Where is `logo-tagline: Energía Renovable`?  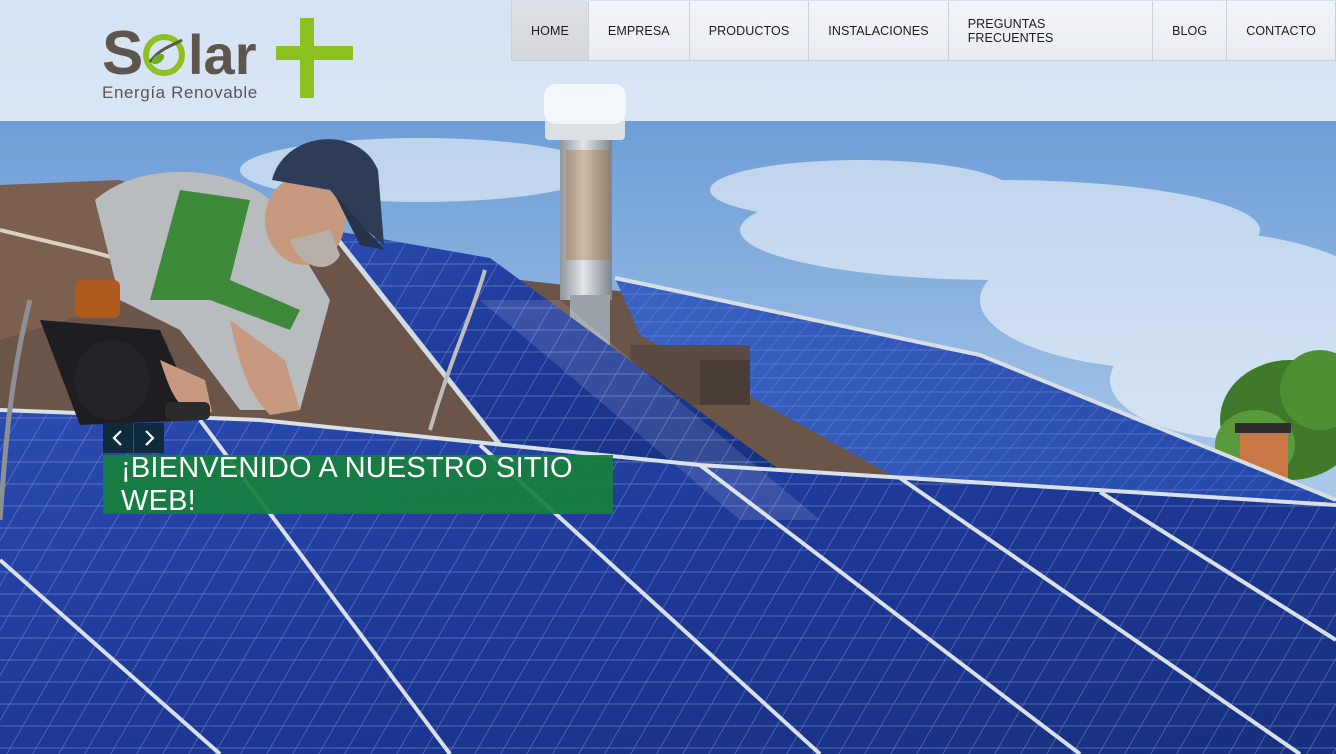
logo-tagline: Energía Renovable is located at coordinates (180, 92).